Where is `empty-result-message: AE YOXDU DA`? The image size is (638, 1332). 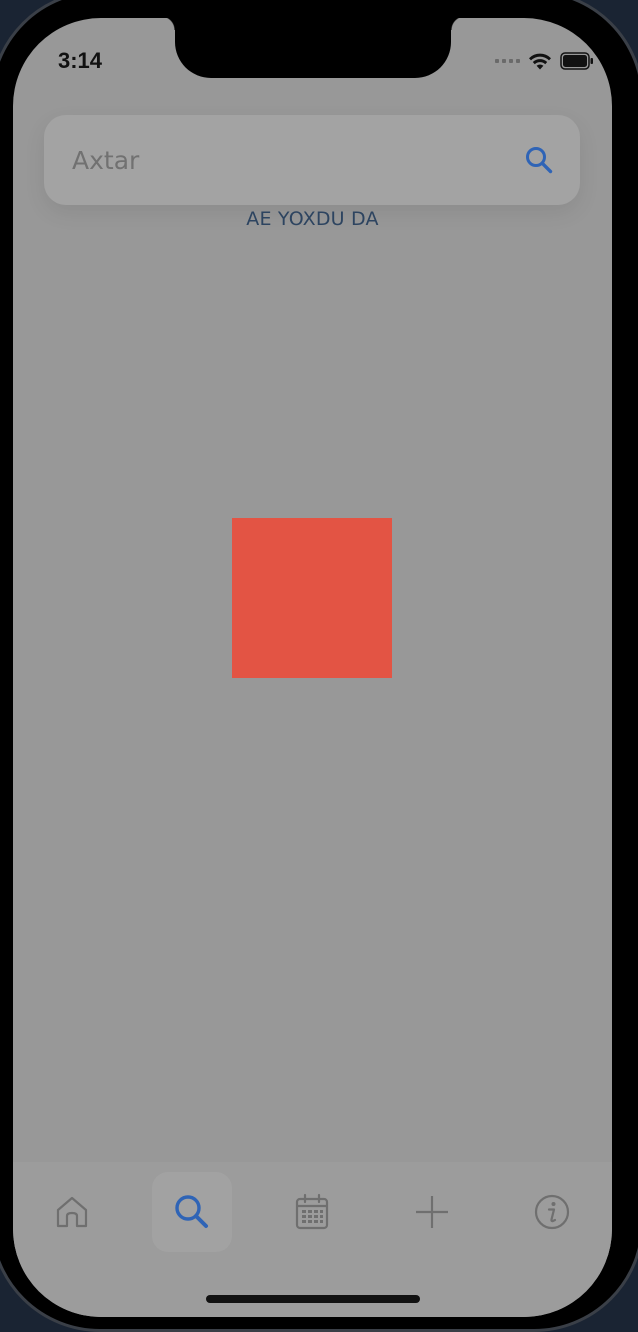 empty-result-message: AE YOXDU DA is located at coordinates (312, 219).